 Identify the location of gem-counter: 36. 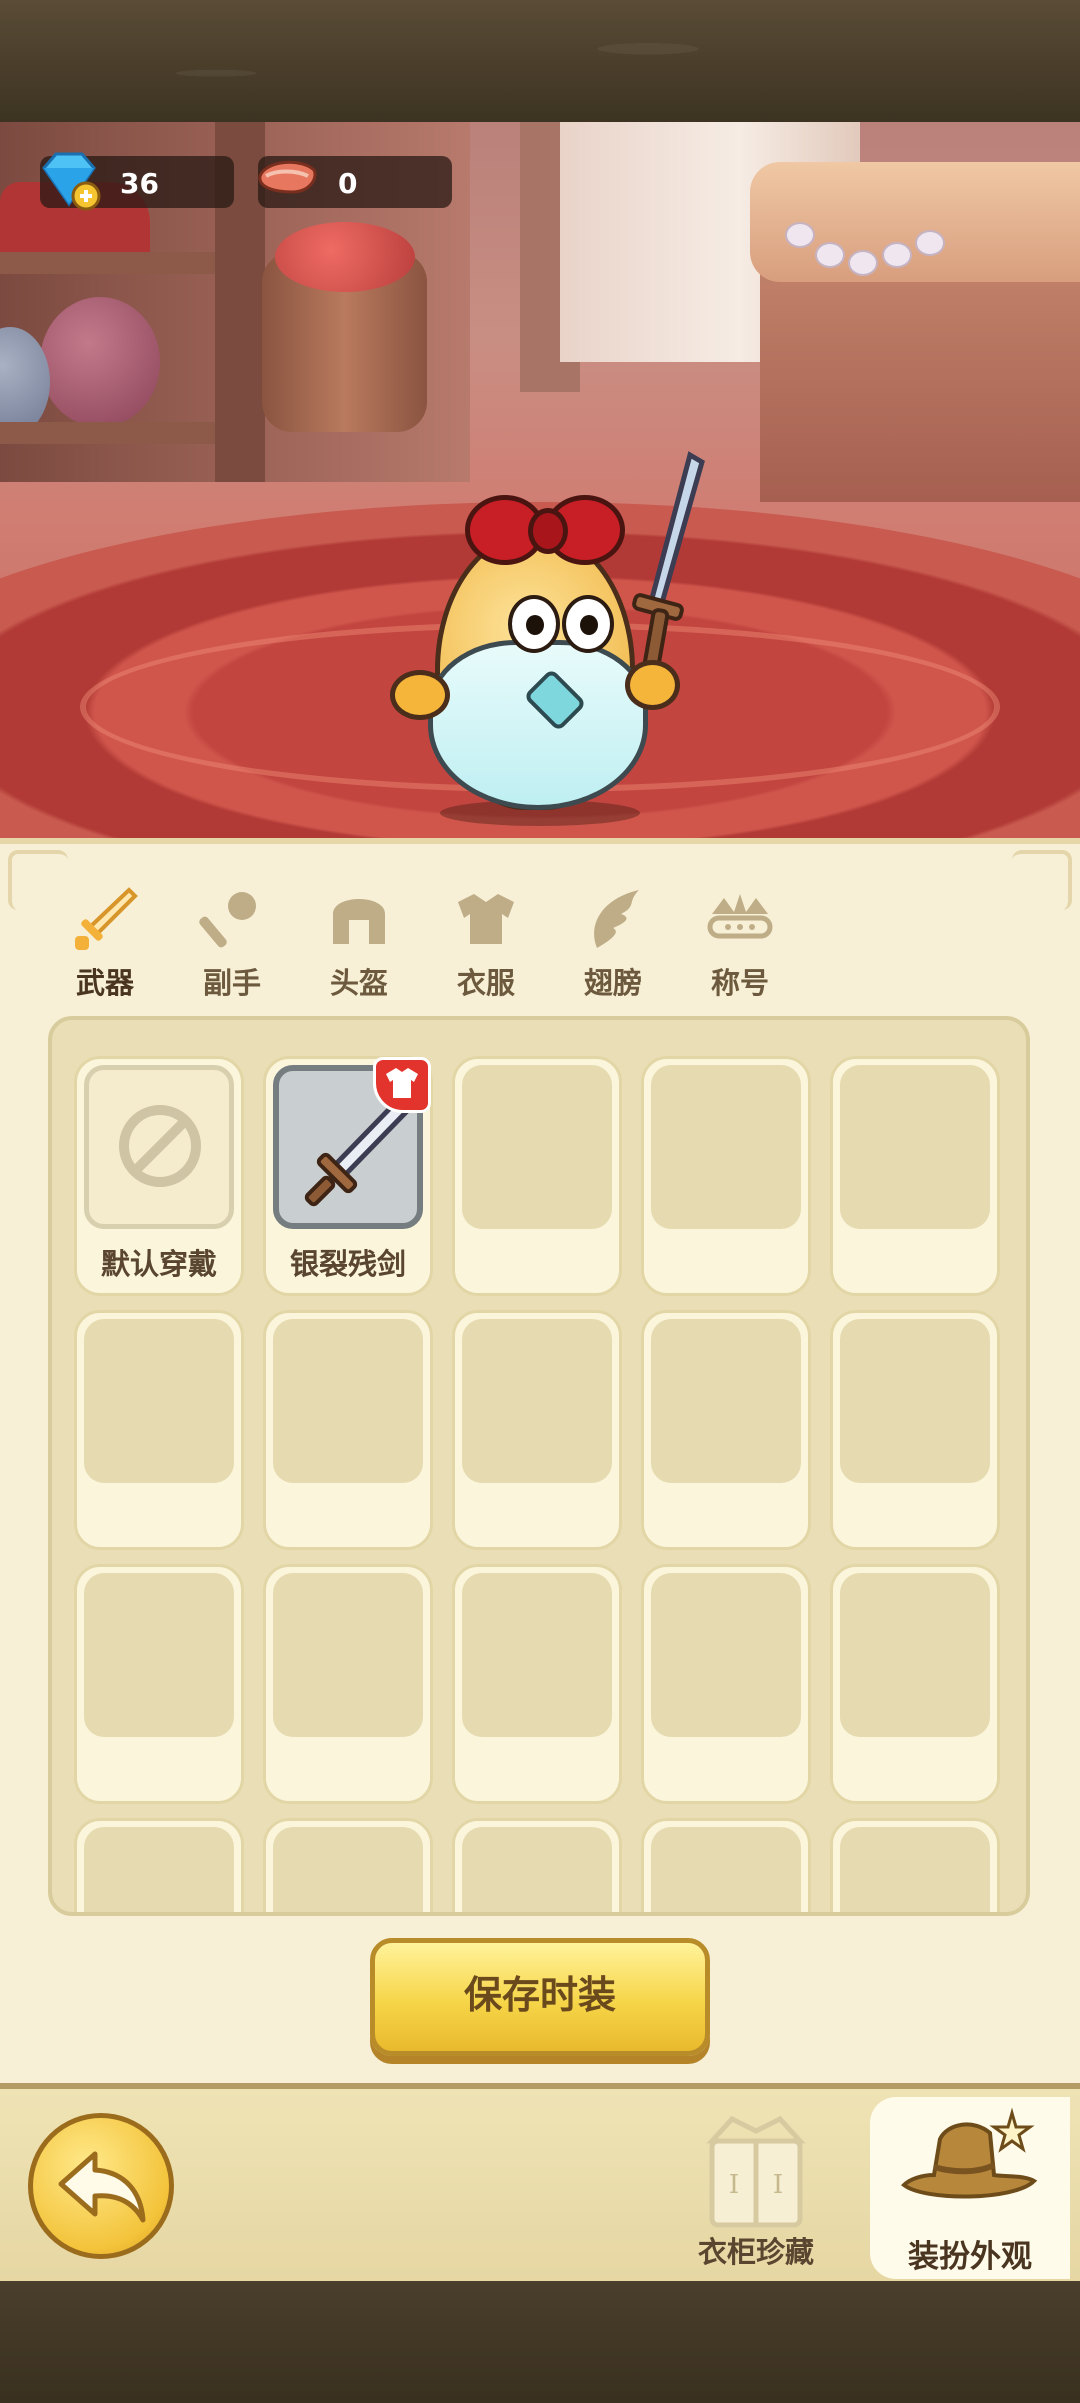
(137, 181).